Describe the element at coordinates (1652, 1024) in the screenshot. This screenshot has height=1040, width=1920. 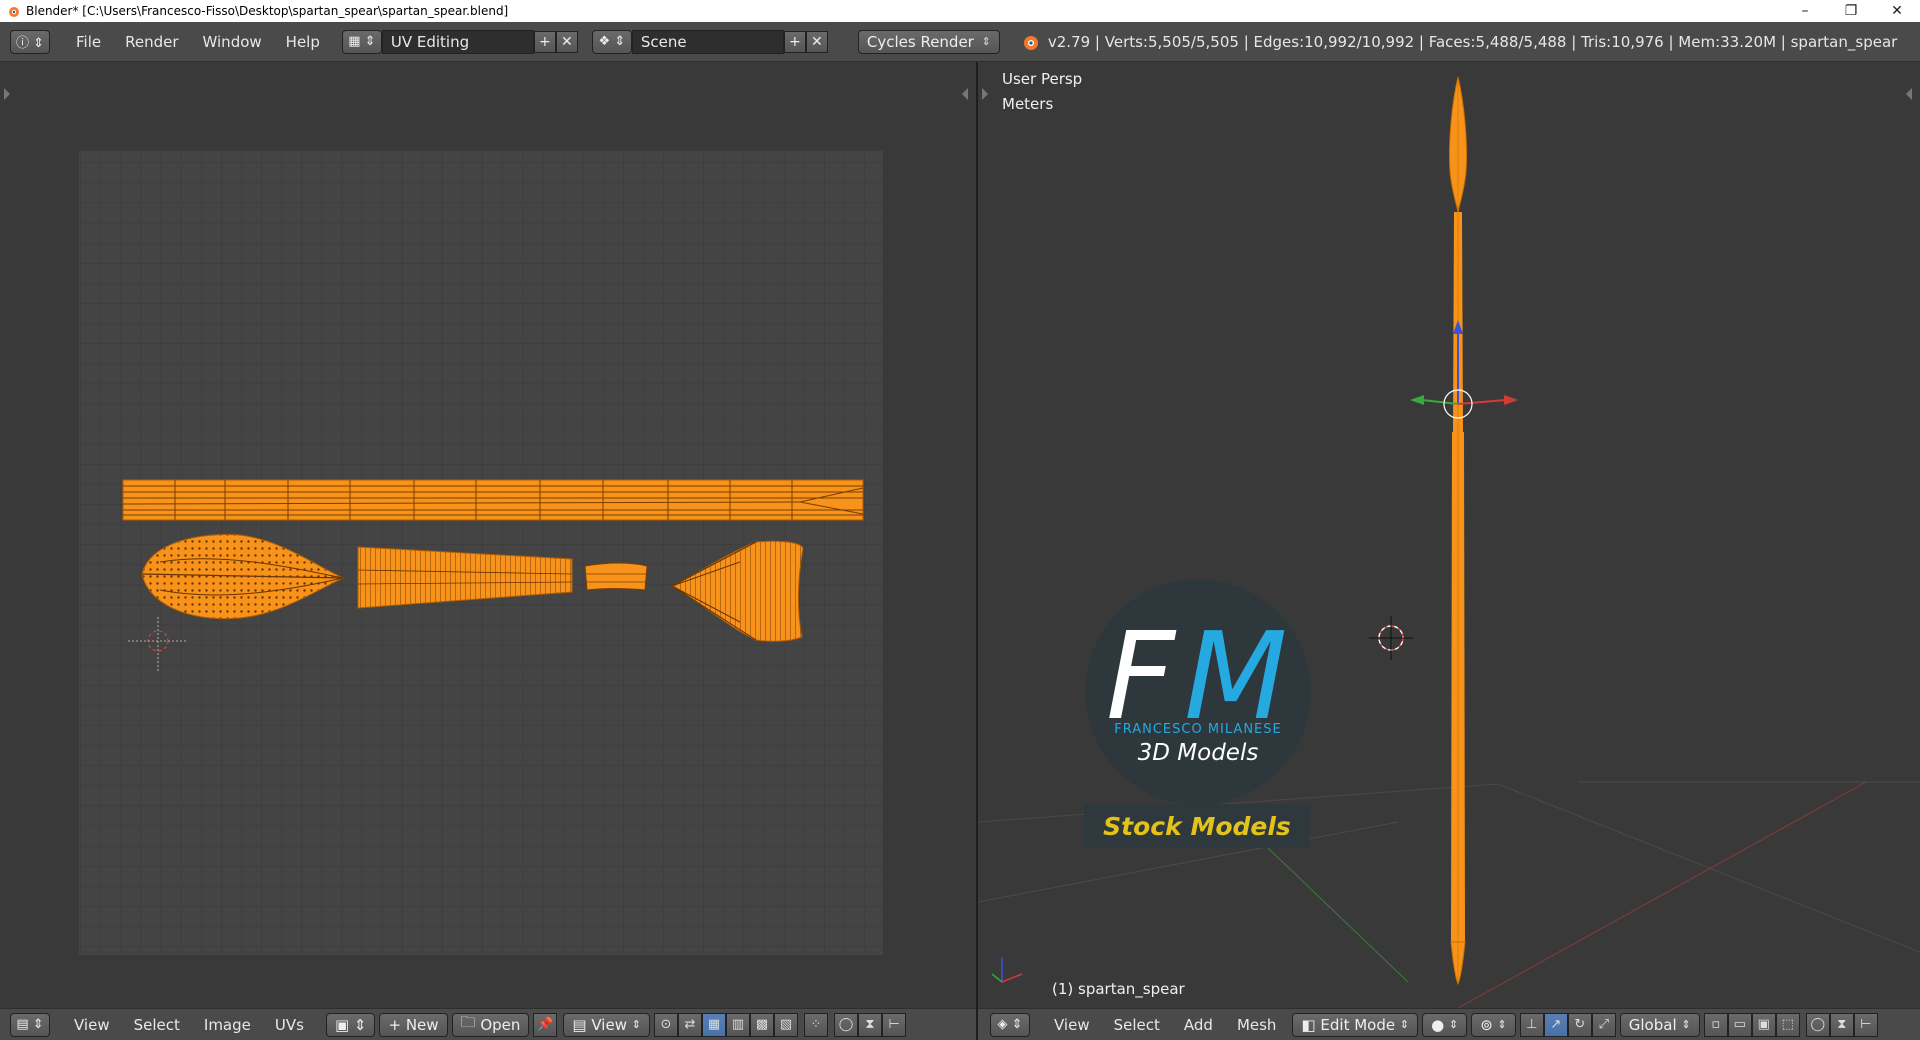
I see `orientation-label: Global` at that location.